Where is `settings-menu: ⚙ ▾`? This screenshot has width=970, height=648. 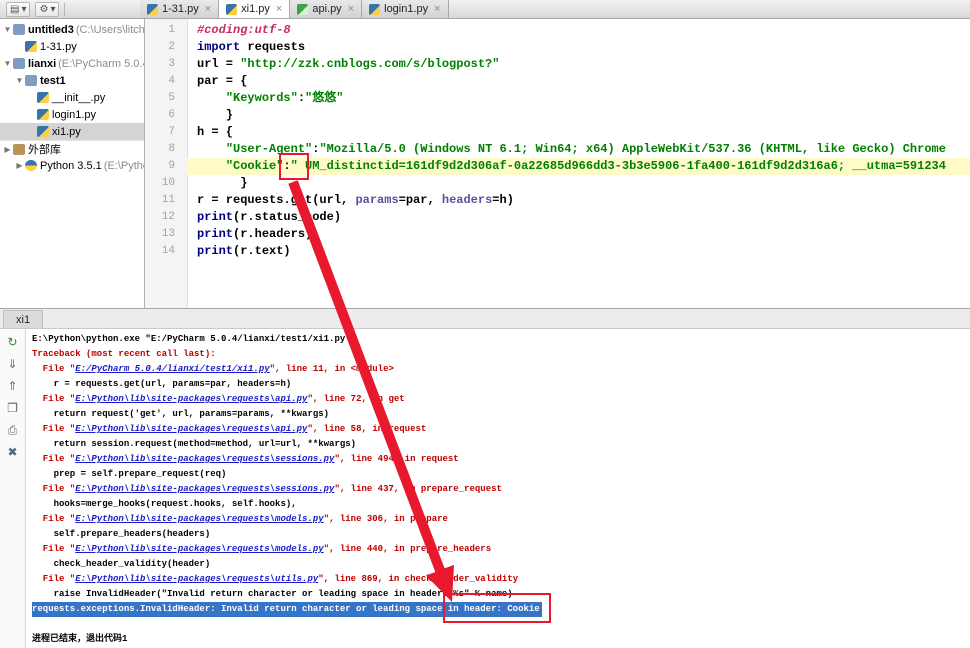
settings-menu: ⚙ ▾ is located at coordinates (47, 9).